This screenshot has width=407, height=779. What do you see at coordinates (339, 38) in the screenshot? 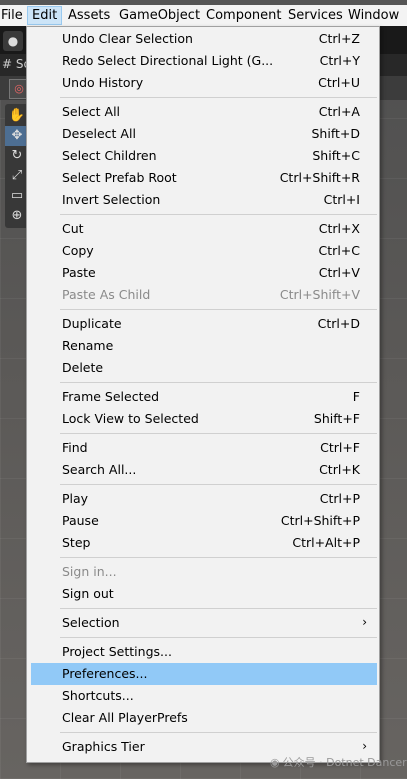
I see `menu-item-shortcut: Ctrl+Z` at bounding box center [339, 38].